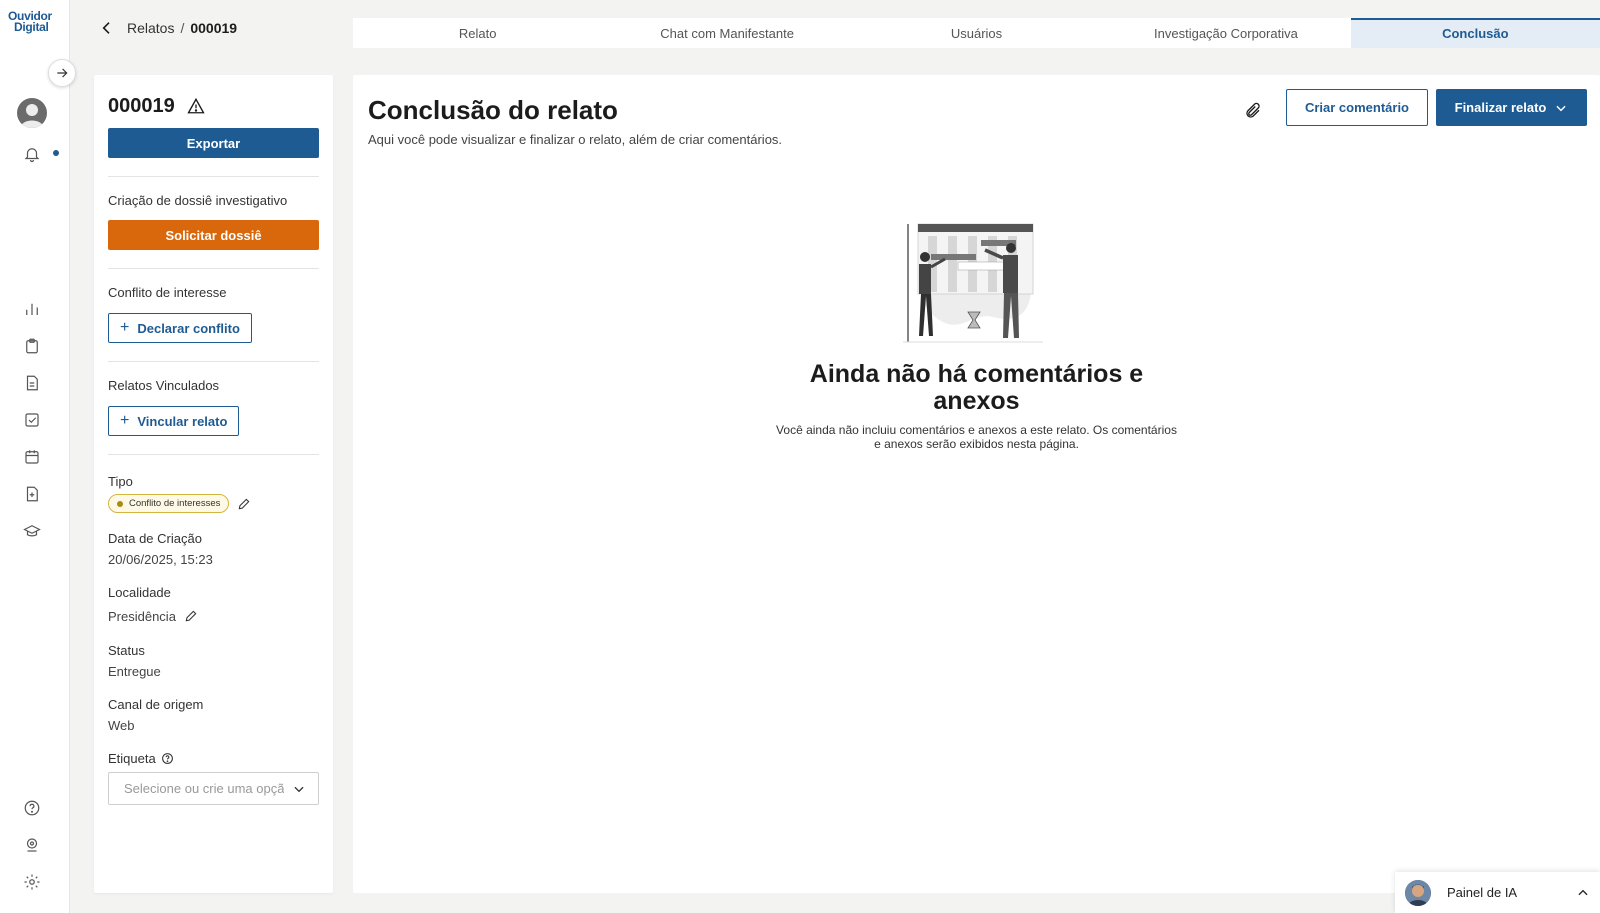 The image size is (1600, 913). I want to click on tab-usuarios: Usuários, so click(976, 33).